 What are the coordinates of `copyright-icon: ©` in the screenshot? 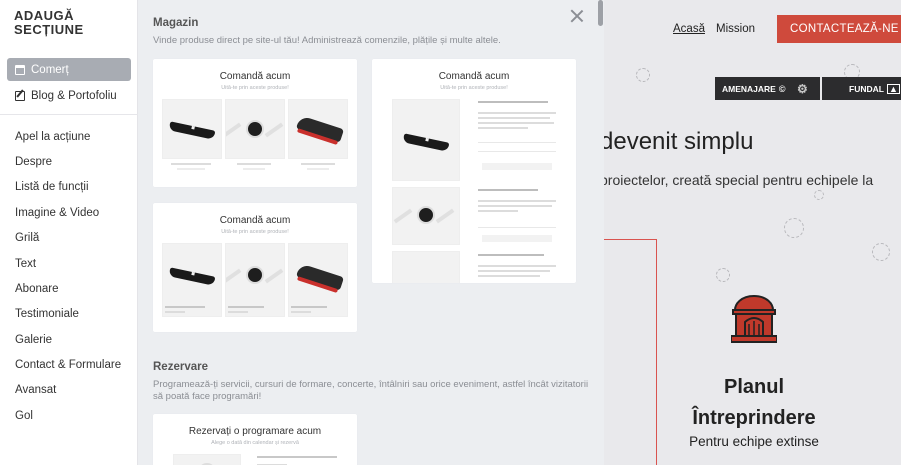 It's located at (782, 88).